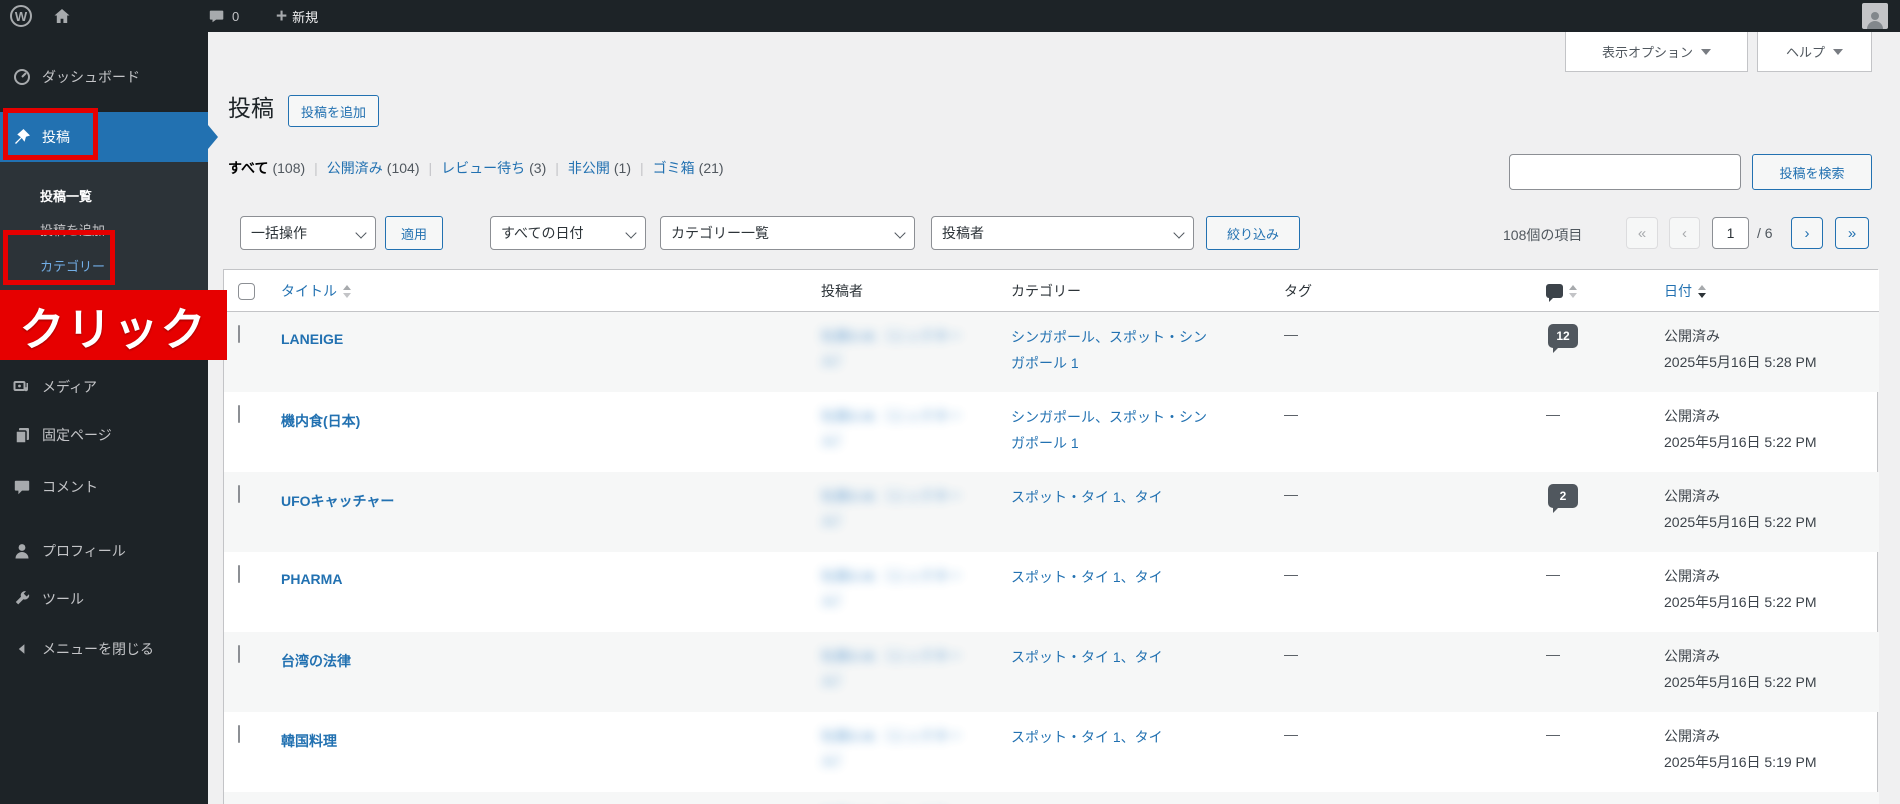 The height and width of the screenshot is (804, 1900). Describe the element at coordinates (251, 108) in the screenshot. I see `page-title: 投稿` at that location.